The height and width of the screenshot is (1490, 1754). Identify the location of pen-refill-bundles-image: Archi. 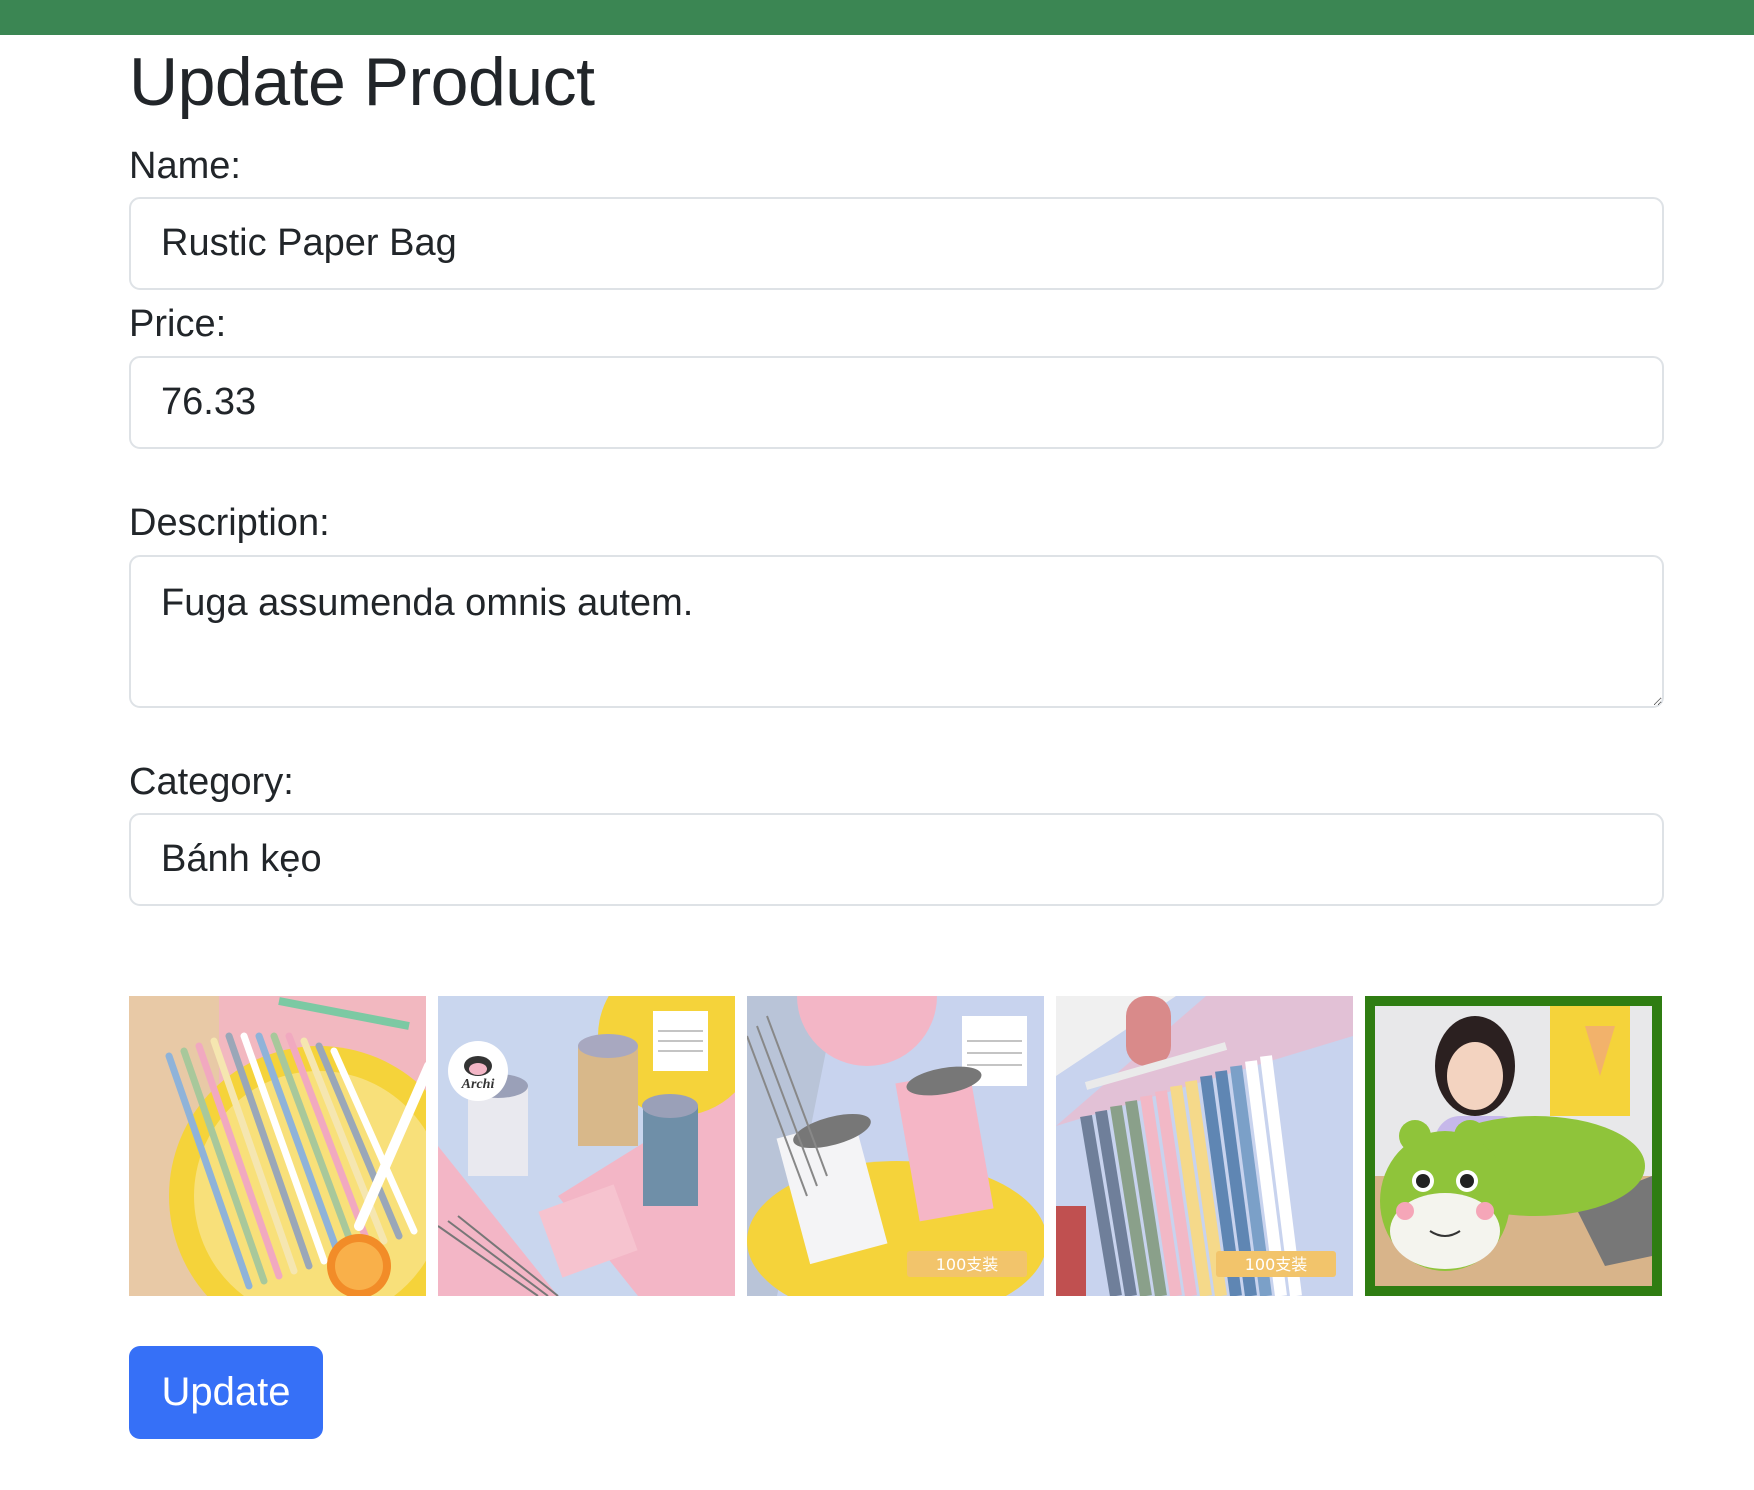
(586, 1146).